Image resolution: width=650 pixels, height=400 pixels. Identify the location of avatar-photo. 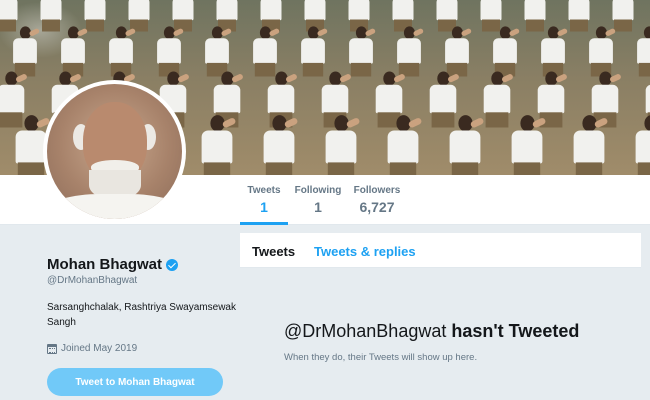
(114, 151).